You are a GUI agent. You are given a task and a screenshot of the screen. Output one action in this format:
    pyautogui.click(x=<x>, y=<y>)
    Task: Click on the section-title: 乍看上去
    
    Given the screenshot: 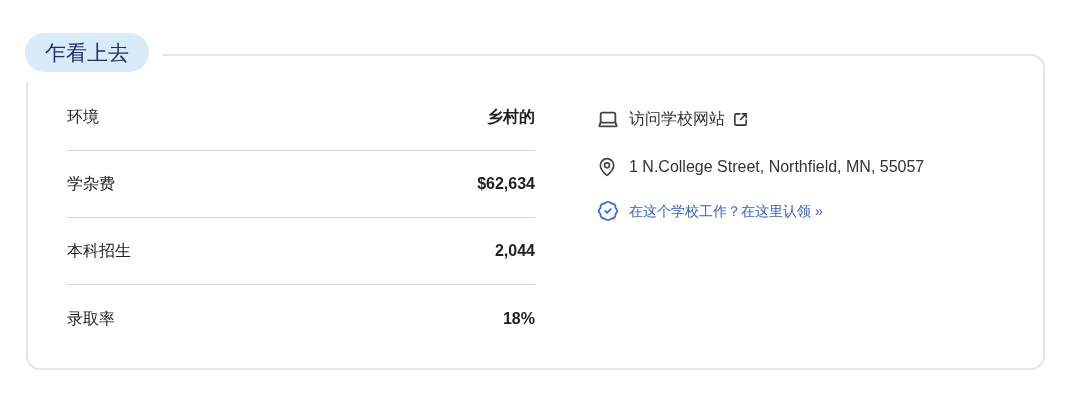 What is the action you would take?
    pyautogui.click(x=87, y=52)
    